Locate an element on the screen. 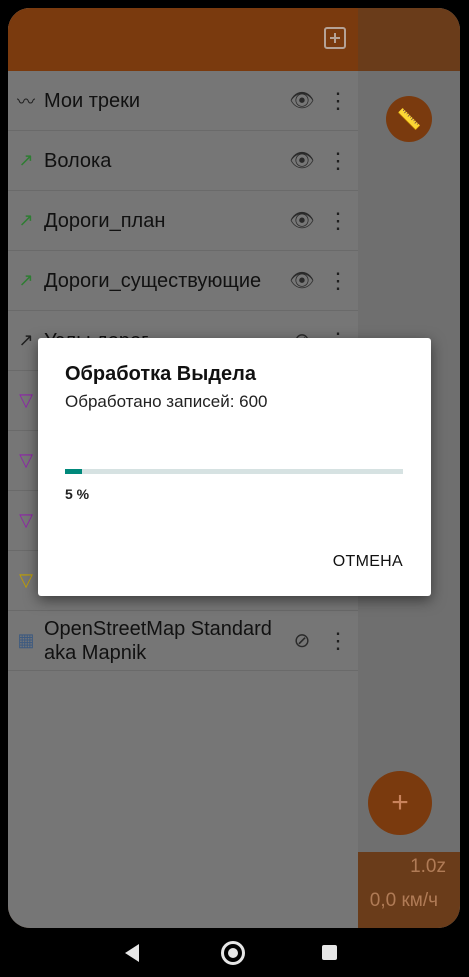 This screenshot has width=469, height=977. add-fab: + is located at coordinates (400, 803).